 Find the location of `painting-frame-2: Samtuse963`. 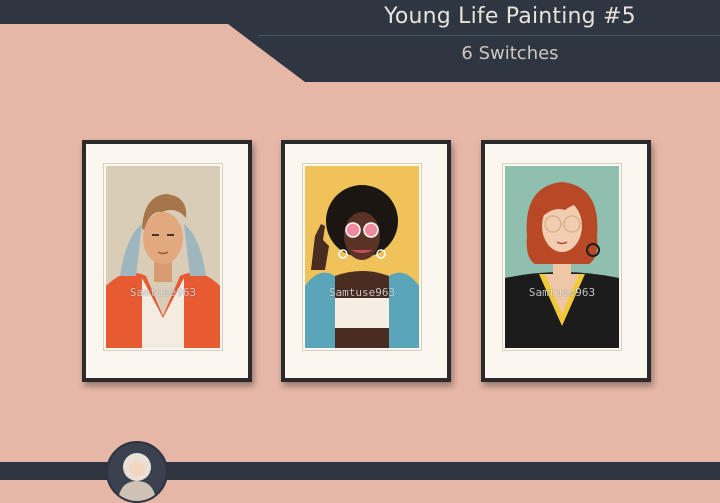

painting-frame-2: Samtuse963 is located at coordinates (366, 261).